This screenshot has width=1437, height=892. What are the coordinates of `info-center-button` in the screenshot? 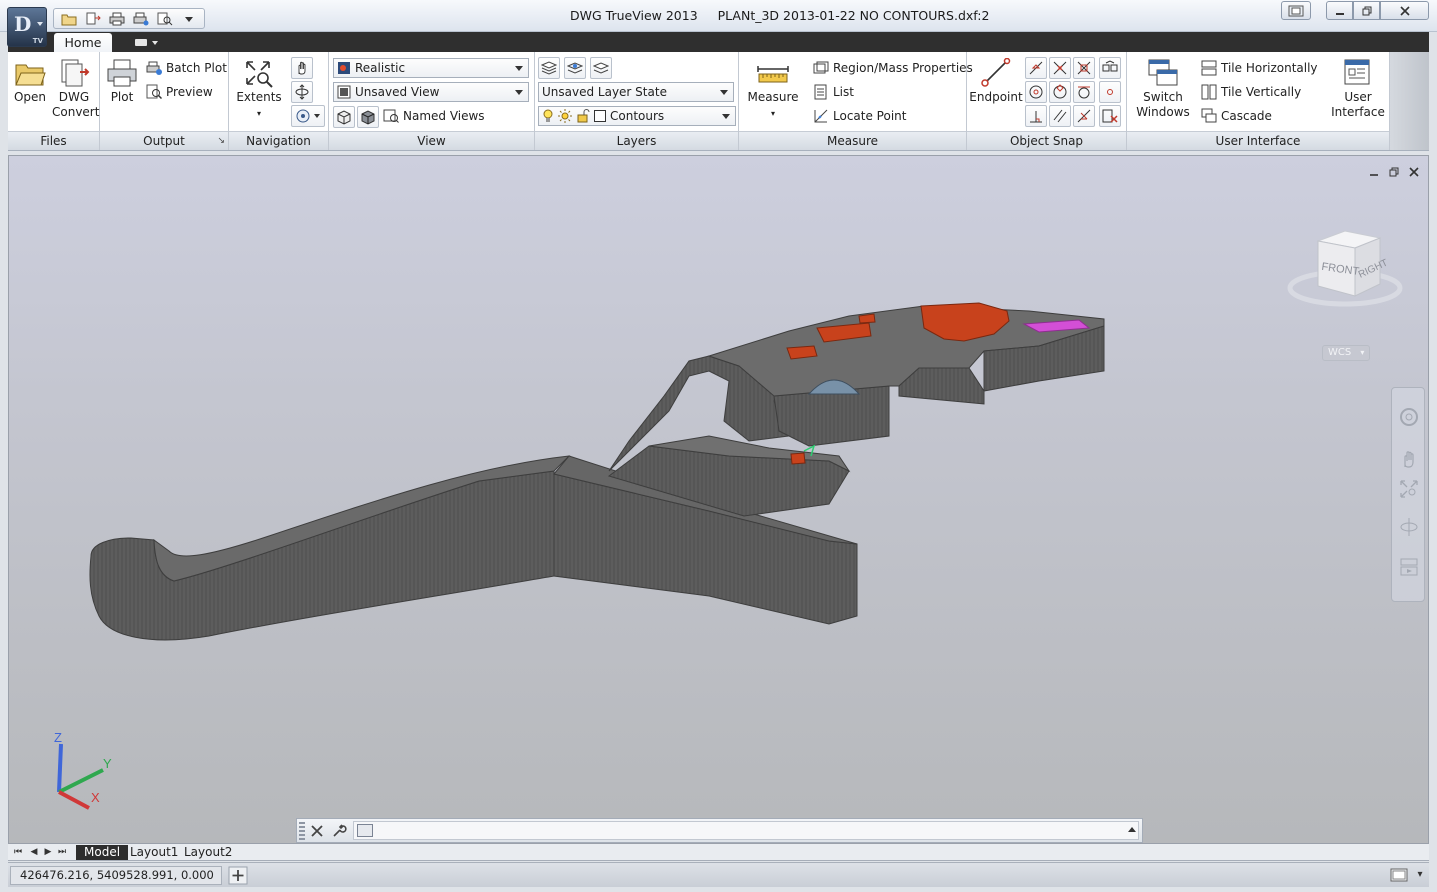 It's located at (1296, 10).